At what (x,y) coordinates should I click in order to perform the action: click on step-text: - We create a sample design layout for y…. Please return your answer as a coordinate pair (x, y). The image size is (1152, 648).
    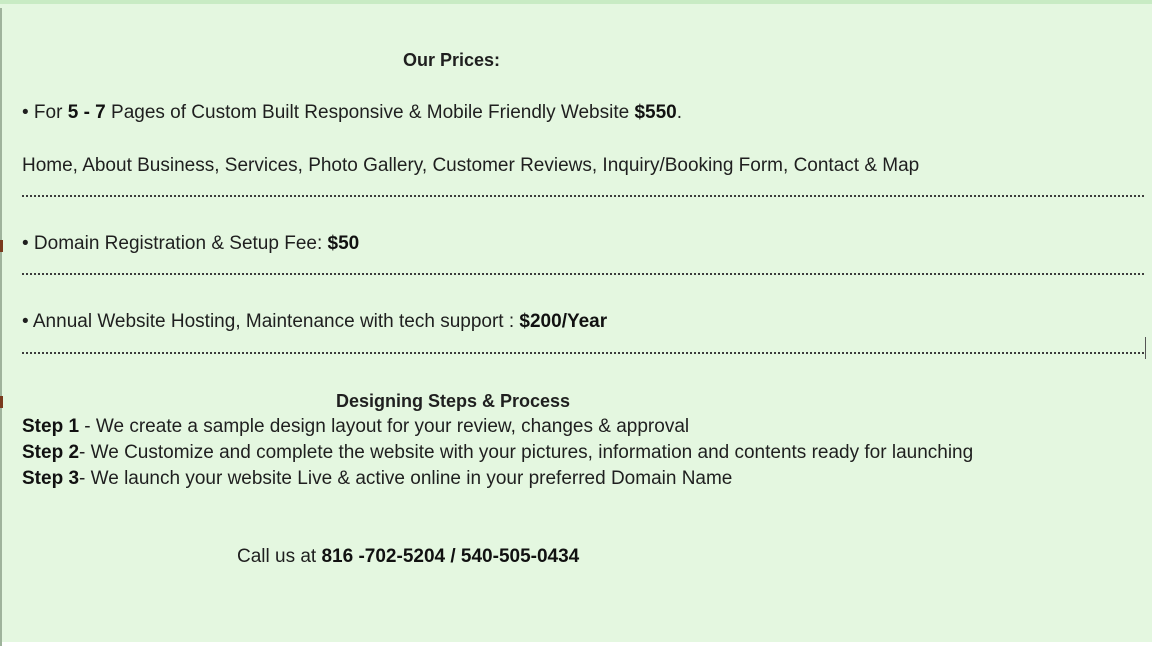
    Looking at the image, I should click on (384, 426).